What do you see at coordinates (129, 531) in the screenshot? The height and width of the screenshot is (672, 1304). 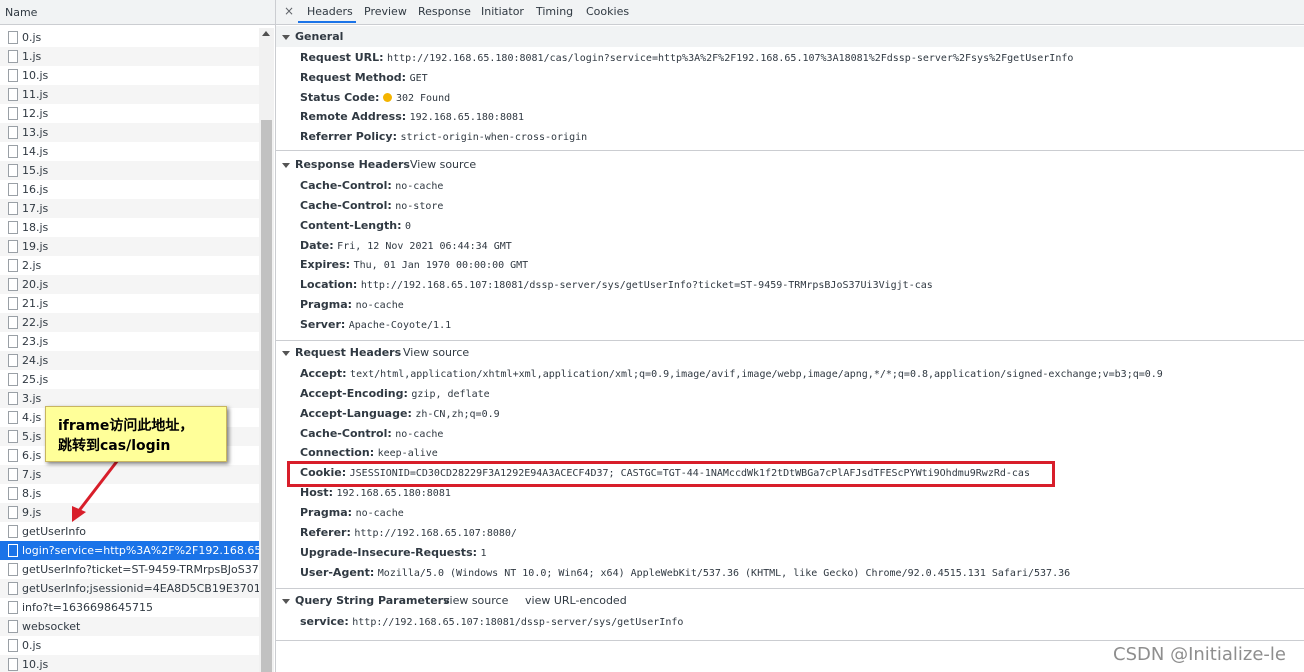 I see `request-row: getUserInfo` at bounding box center [129, 531].